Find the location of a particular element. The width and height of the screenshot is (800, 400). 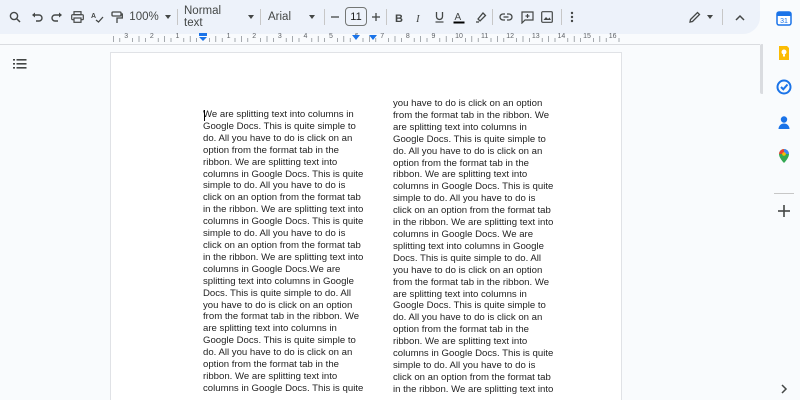

insert-link-icon is located at coordinates (506, 17).